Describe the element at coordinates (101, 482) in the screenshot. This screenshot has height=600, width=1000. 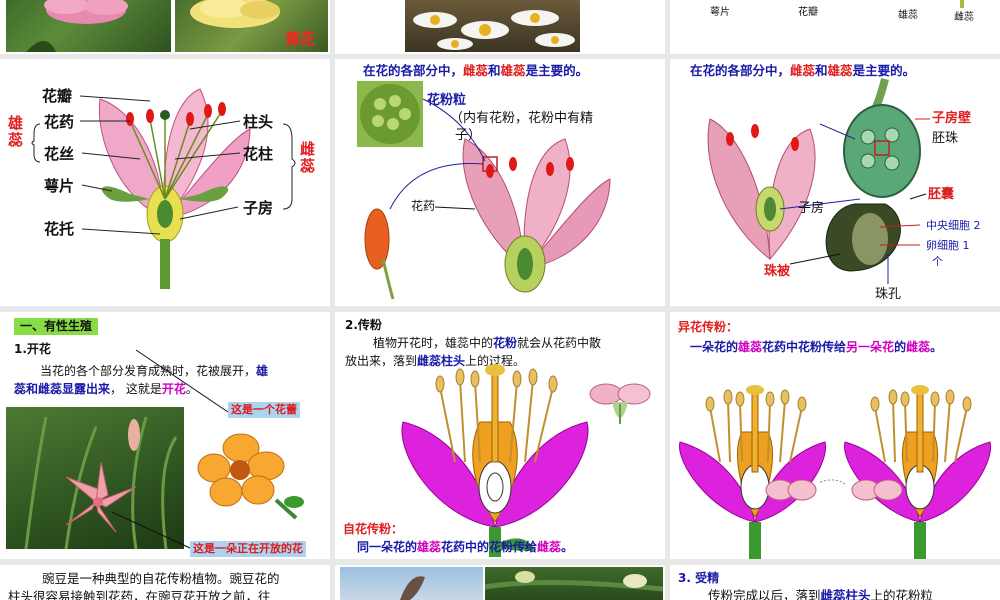
I see `lily-photo-svg` at that location.